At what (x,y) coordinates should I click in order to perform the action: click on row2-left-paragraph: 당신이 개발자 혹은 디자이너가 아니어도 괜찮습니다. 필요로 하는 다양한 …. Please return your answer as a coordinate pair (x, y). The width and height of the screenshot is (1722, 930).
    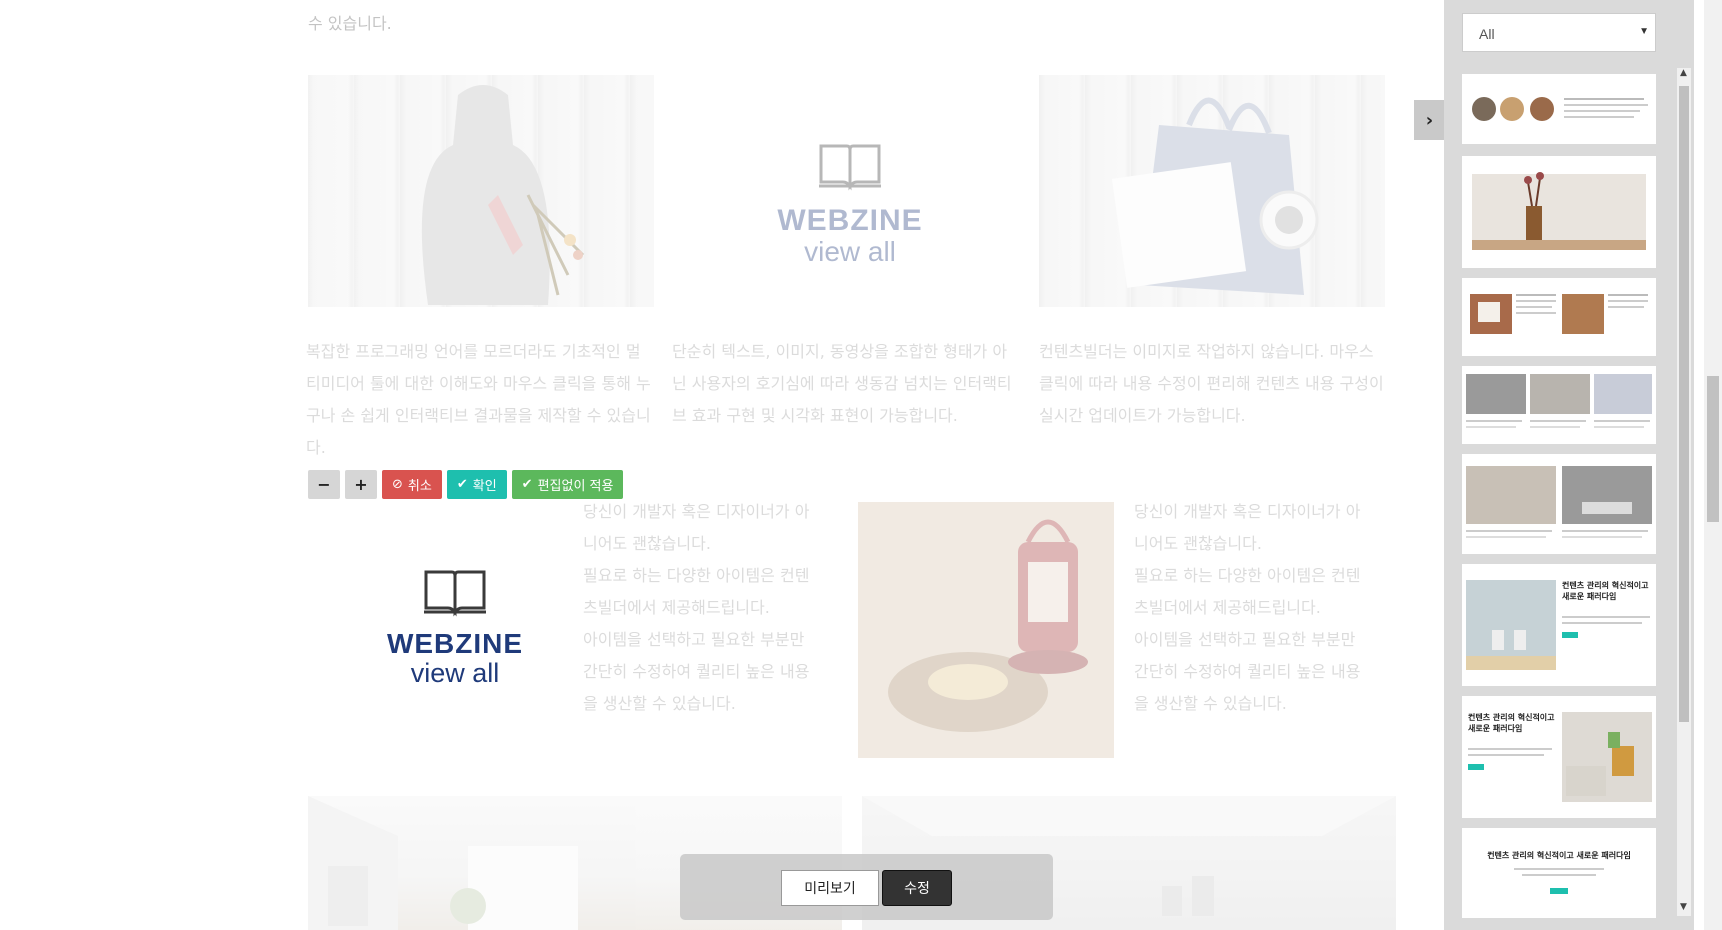
    Looking at the image, I should click on (696, 607).